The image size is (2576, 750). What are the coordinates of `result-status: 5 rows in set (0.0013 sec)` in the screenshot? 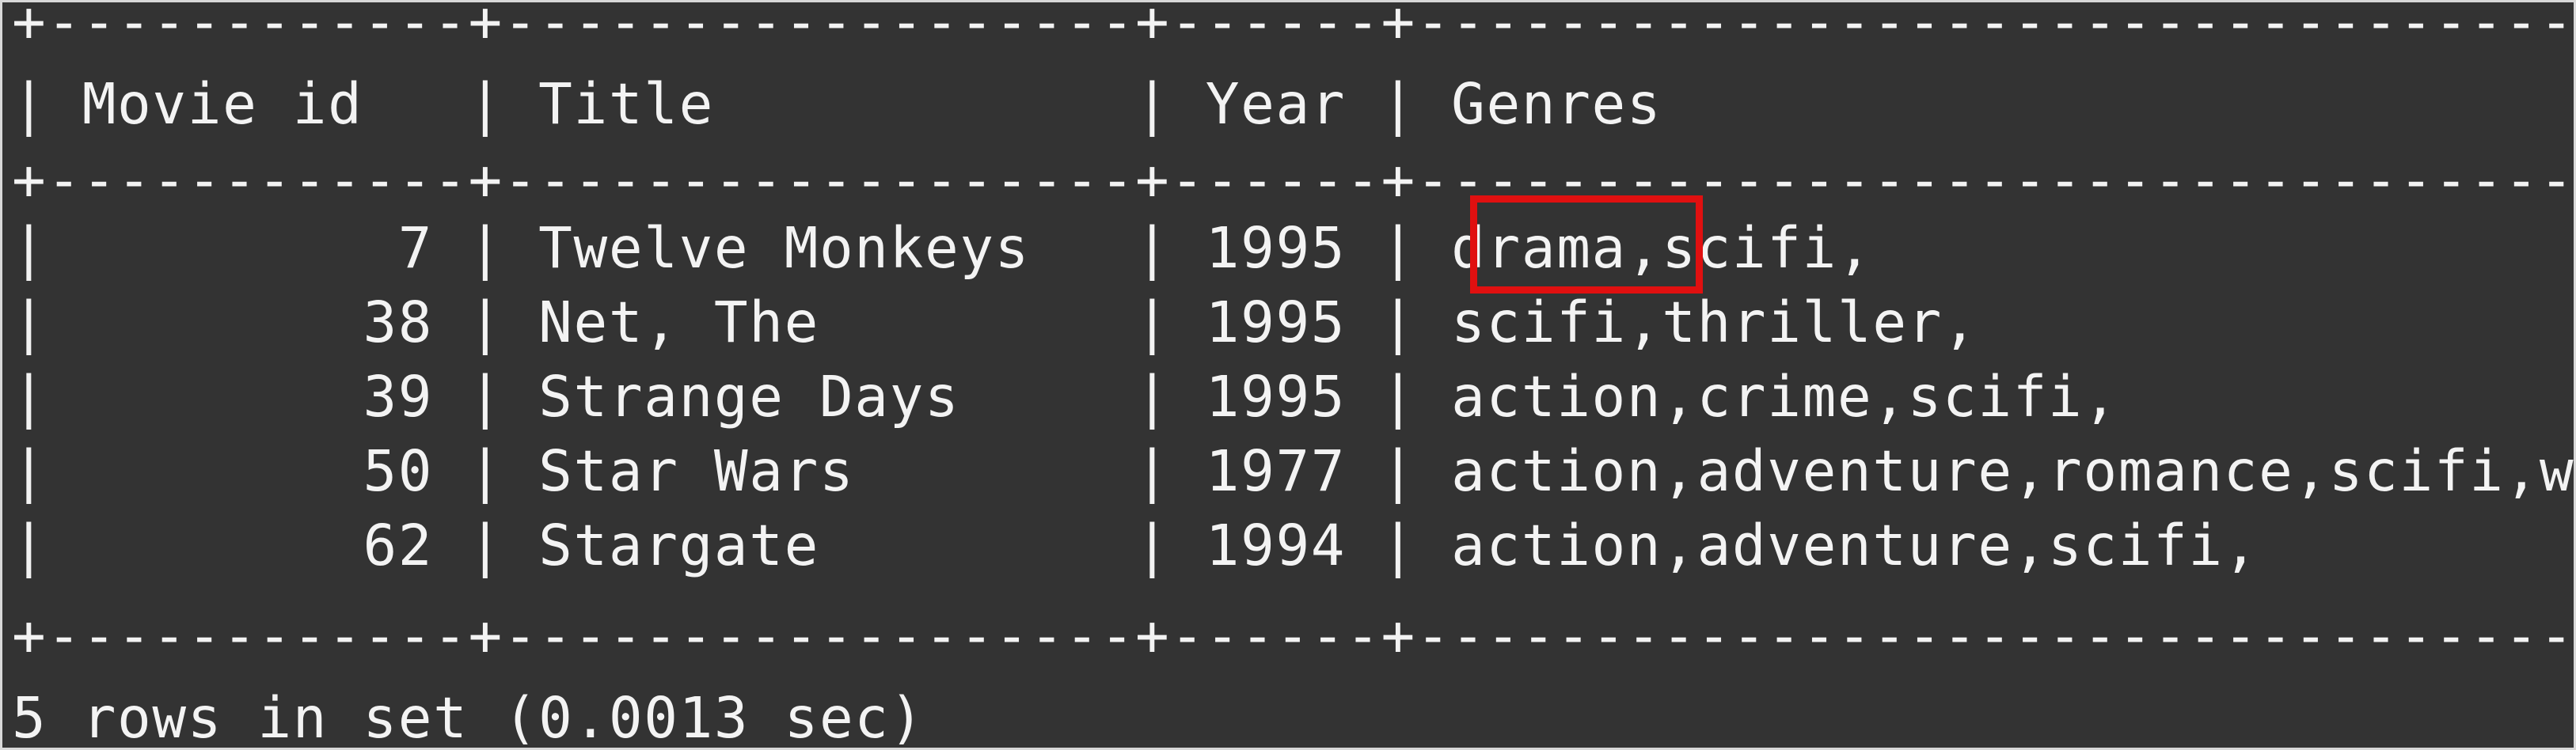 It's located at (468, 717).